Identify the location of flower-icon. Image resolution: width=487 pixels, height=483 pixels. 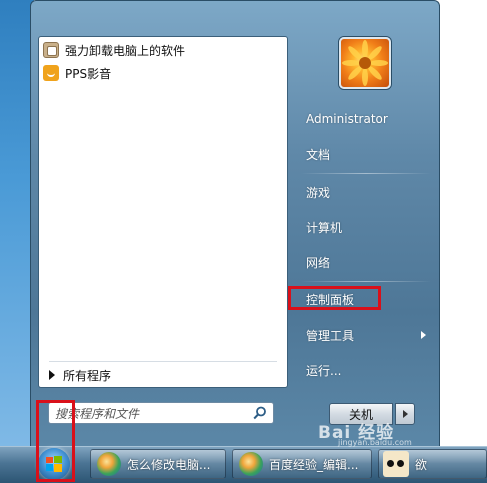
(365, 63).